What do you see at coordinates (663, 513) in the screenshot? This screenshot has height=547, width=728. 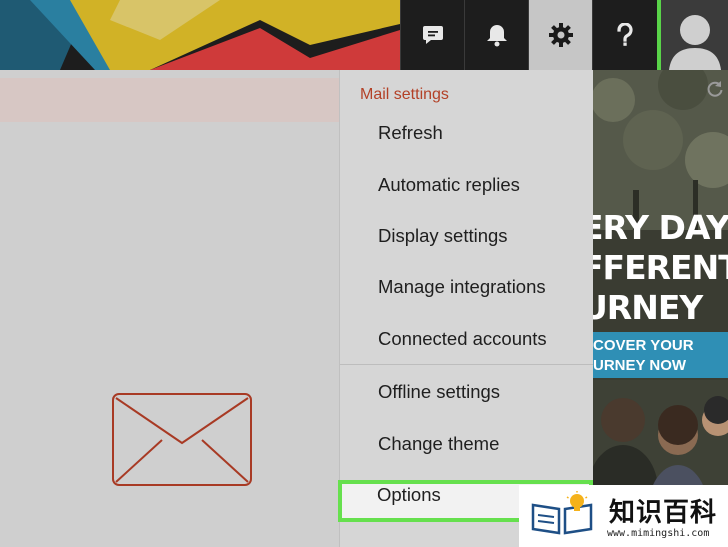 I see `watermark-title: 知识百科` at bounding box center [663, 513].